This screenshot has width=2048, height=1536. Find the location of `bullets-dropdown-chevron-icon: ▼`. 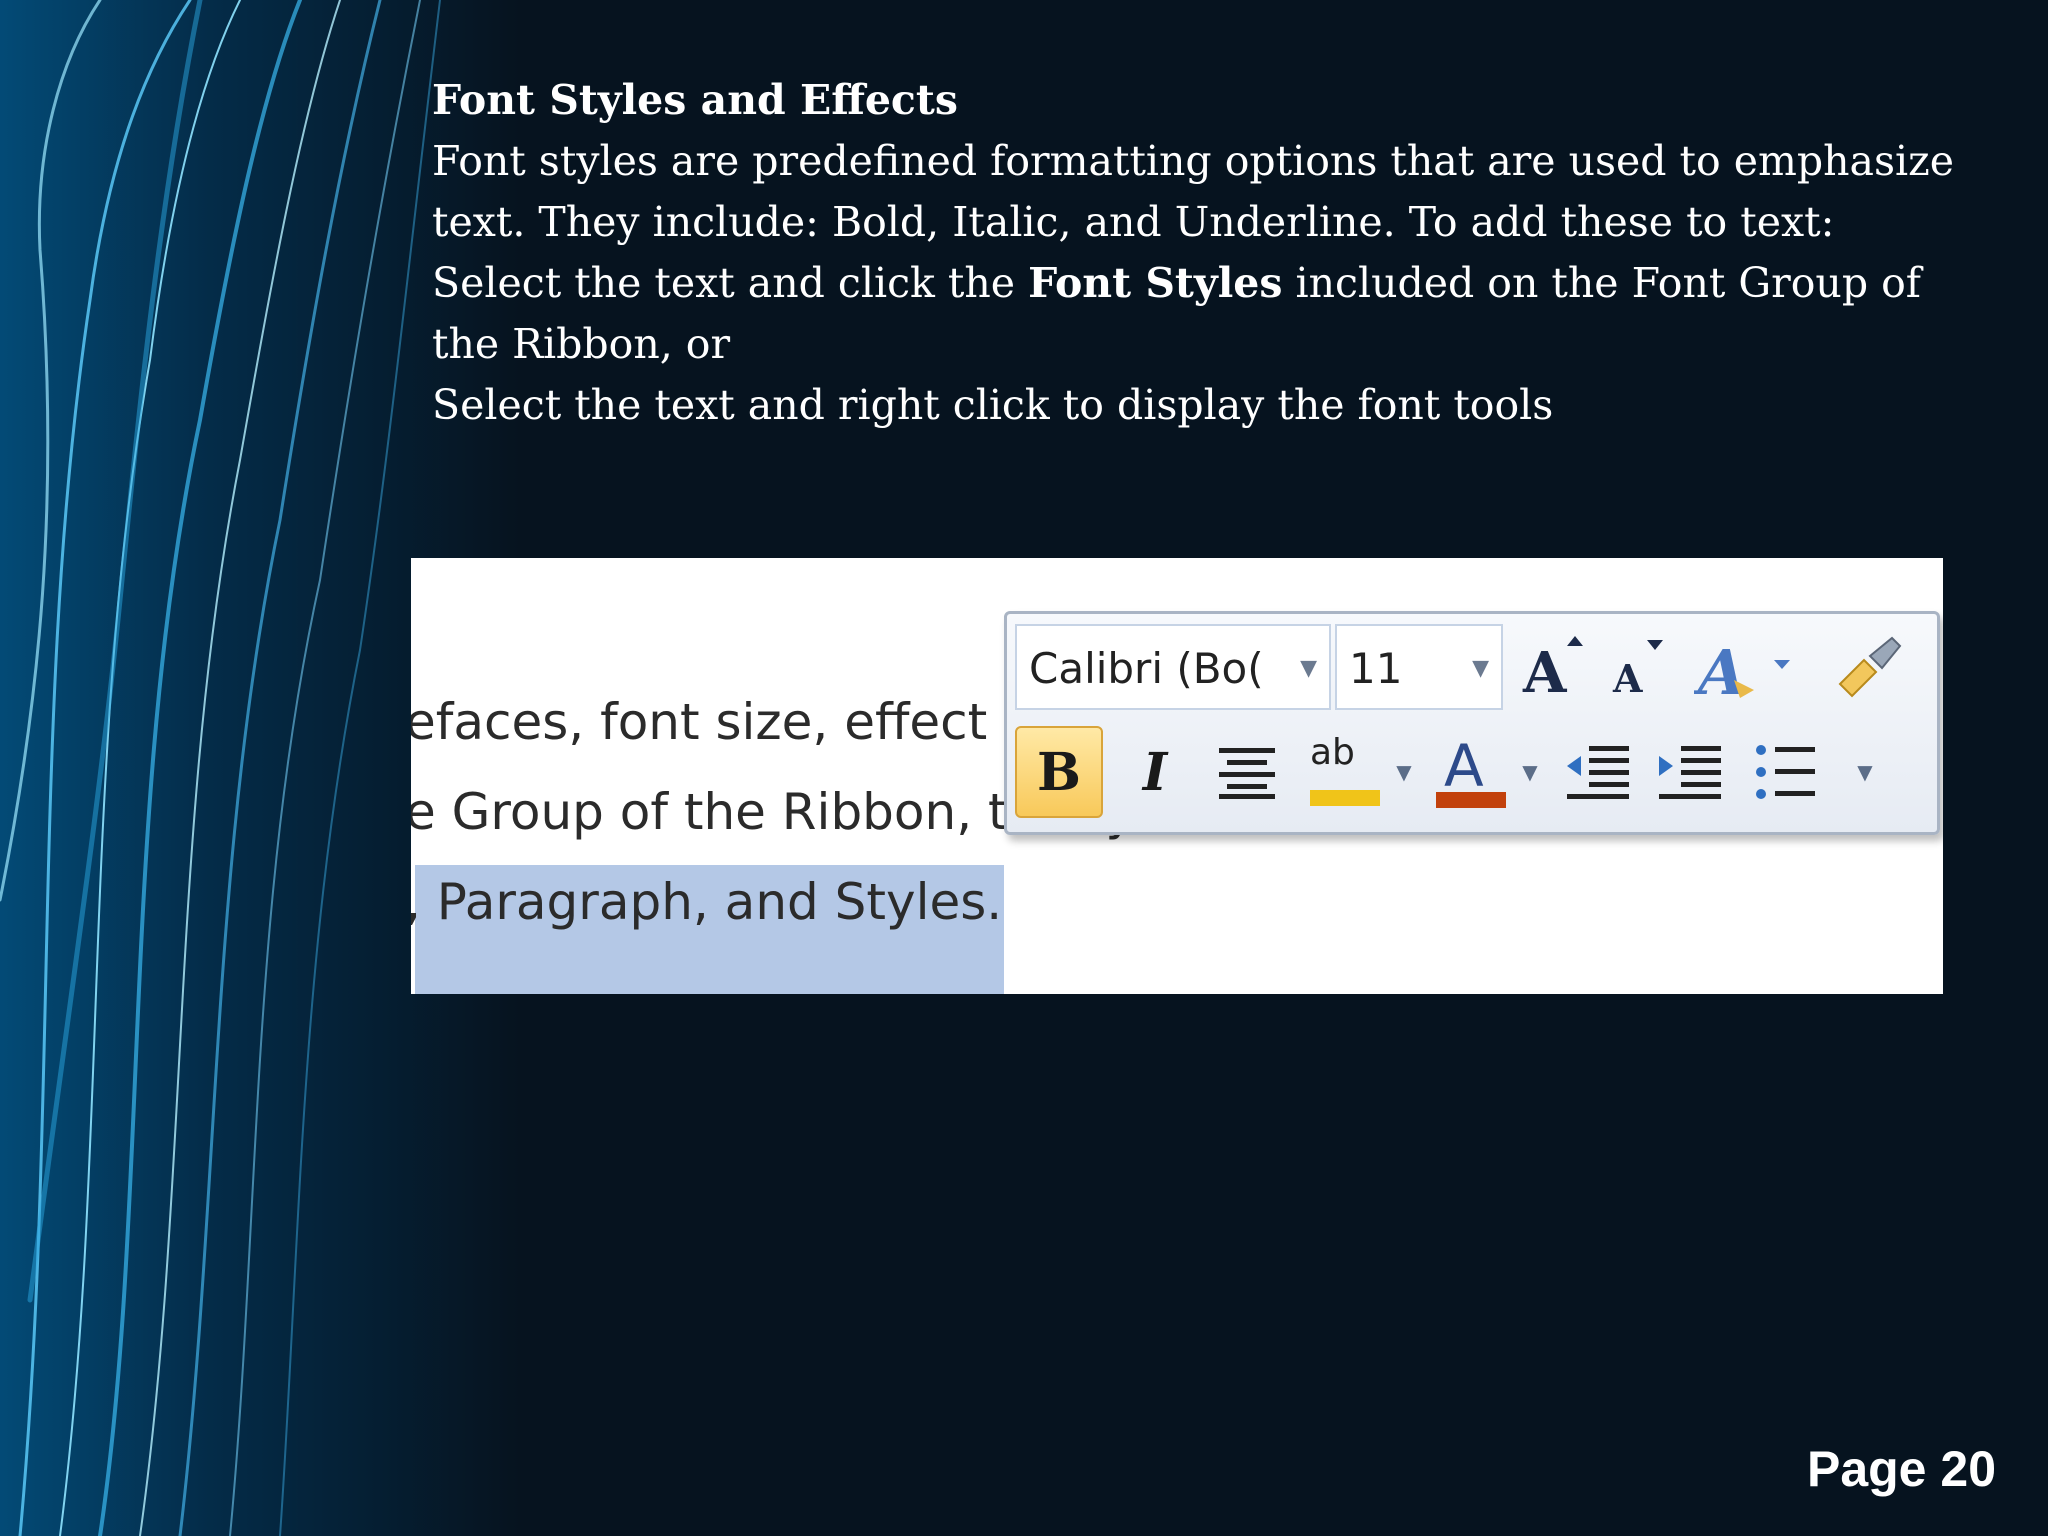

bullets-dropdown-chevron-icon: ▼ is located at coordinates (1865, 772).